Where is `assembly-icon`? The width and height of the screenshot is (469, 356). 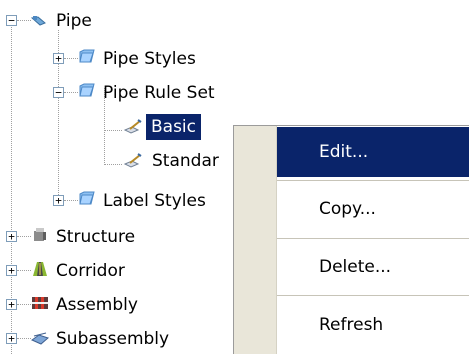 assembly-icon is located at coordinates (40, 303).